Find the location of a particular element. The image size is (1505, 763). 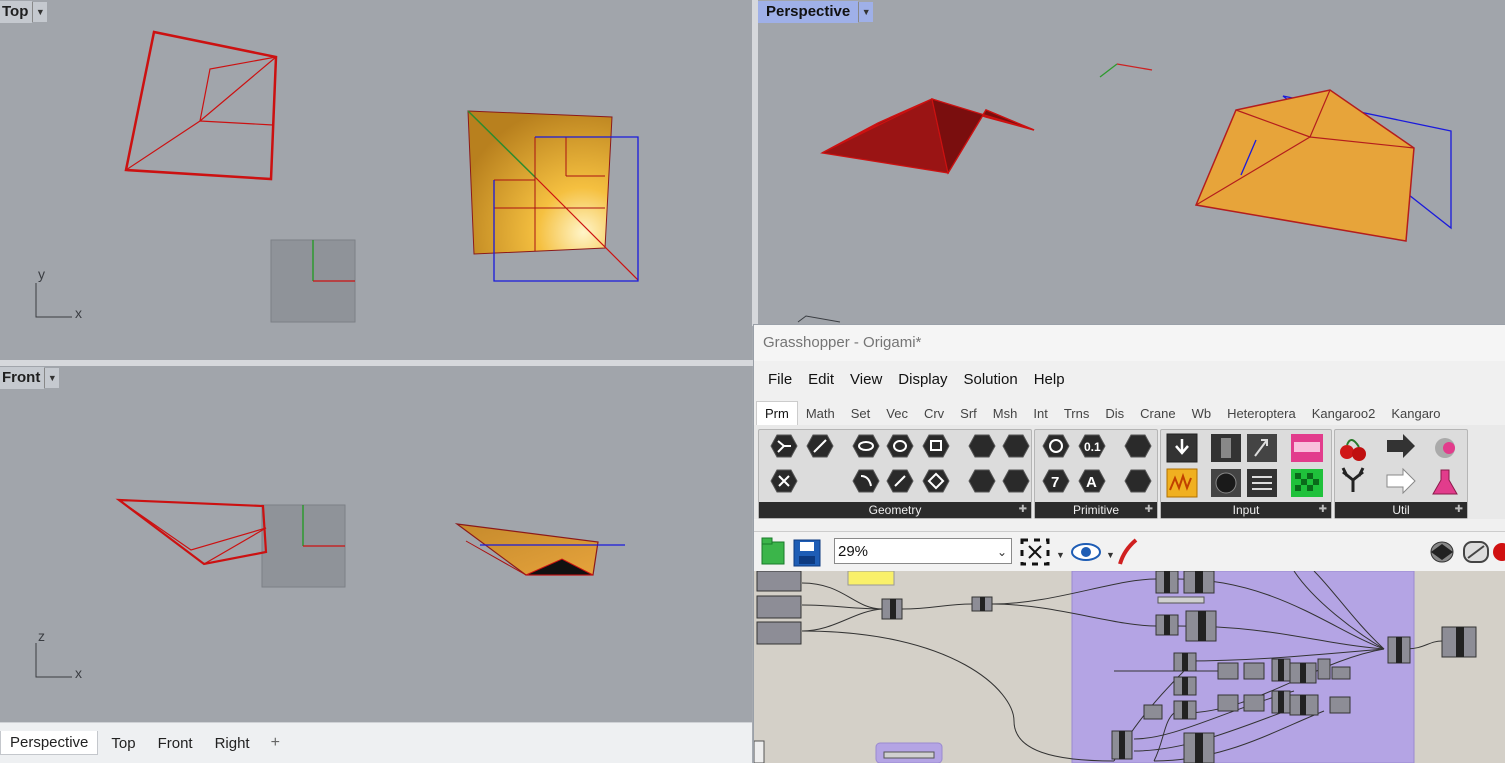

axis-widget-front is located at coordinates (53, 660).